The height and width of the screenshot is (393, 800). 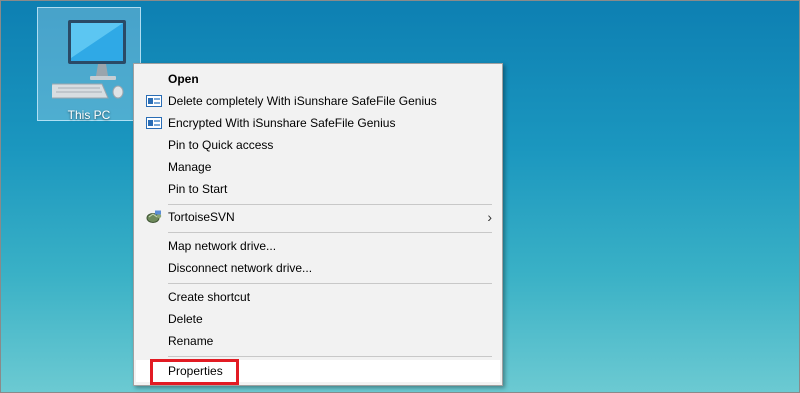 I want to click on computer-icon, so click(x=89, y=59).